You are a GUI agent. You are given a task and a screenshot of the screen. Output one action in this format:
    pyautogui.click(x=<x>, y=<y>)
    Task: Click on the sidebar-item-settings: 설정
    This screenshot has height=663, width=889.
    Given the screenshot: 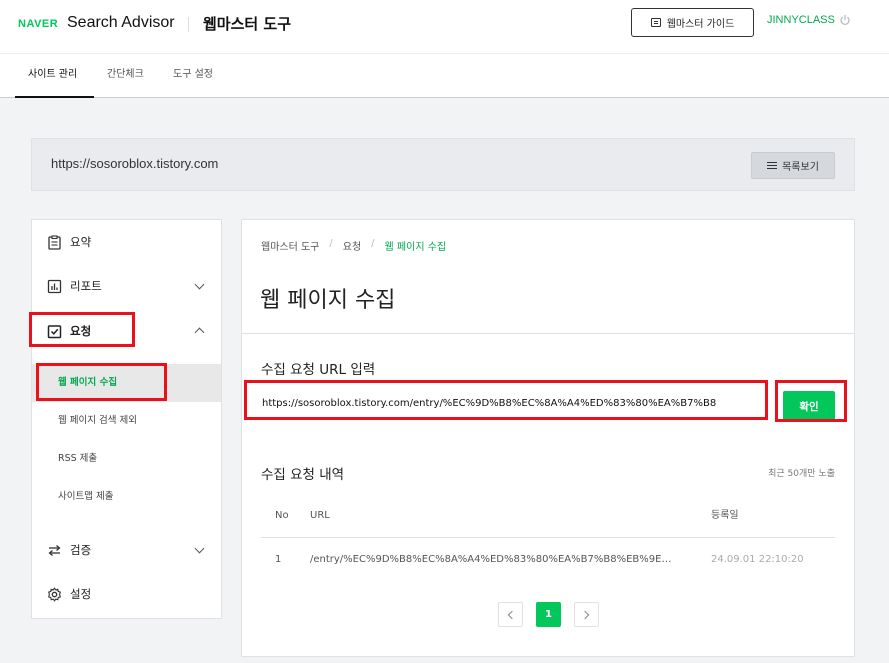 What is the action you would take?
    pyautogui.click(x=126, y=594)
    